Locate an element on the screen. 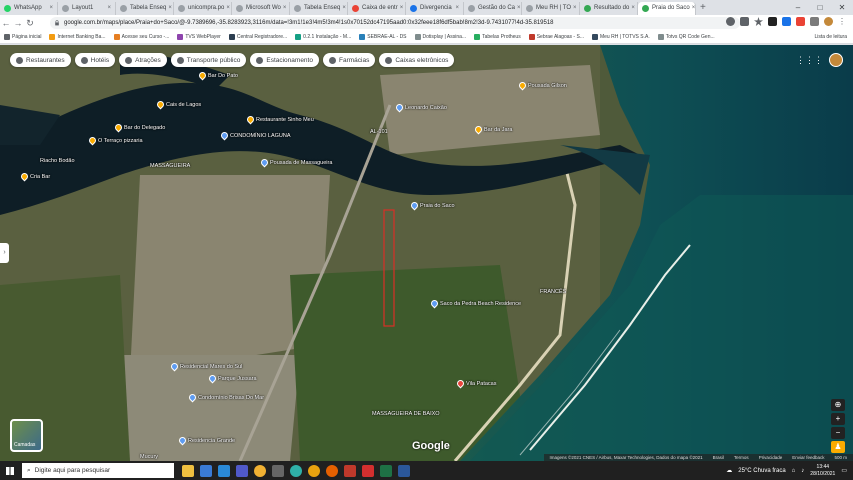  compass-icon: ⊕ is located at coordinates (838, 405).